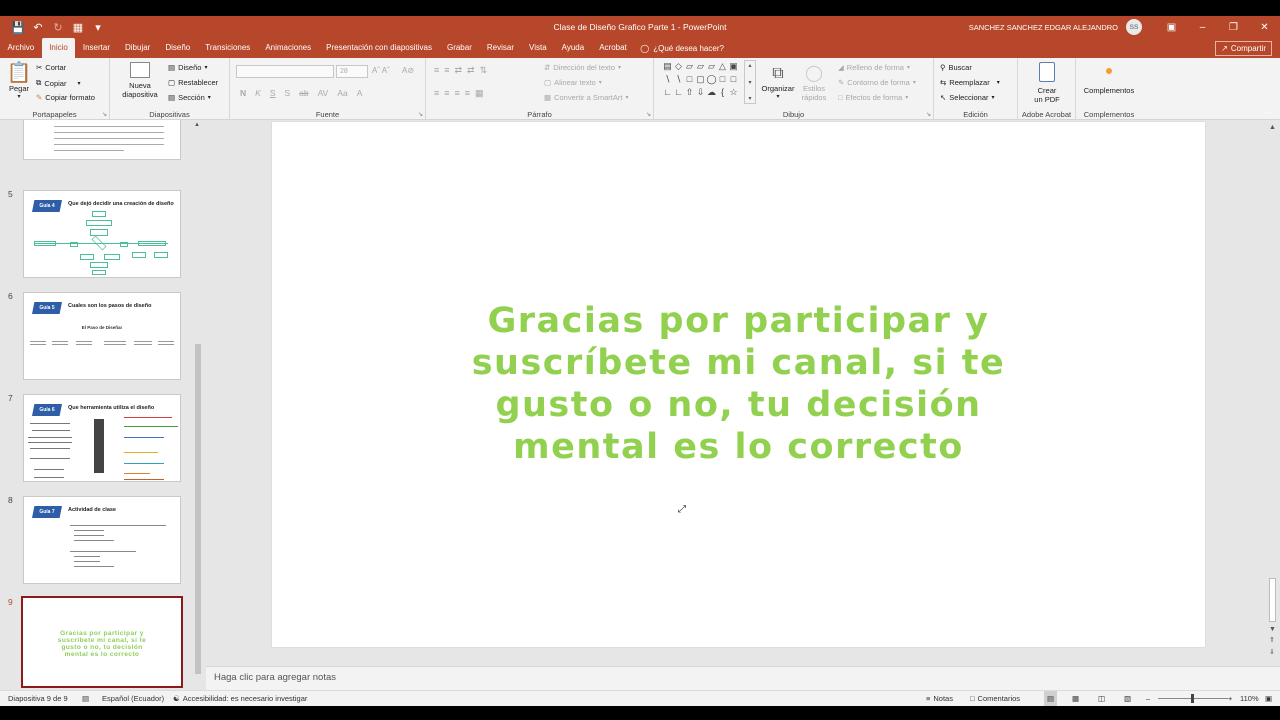 Image resolution: width=1280 pixels, height=720 pixels. Describe the element at coordinates (586, 97) in the screenshot. I see `smartart-button: ▦ Convertir a SmartArt ▾` at that location.